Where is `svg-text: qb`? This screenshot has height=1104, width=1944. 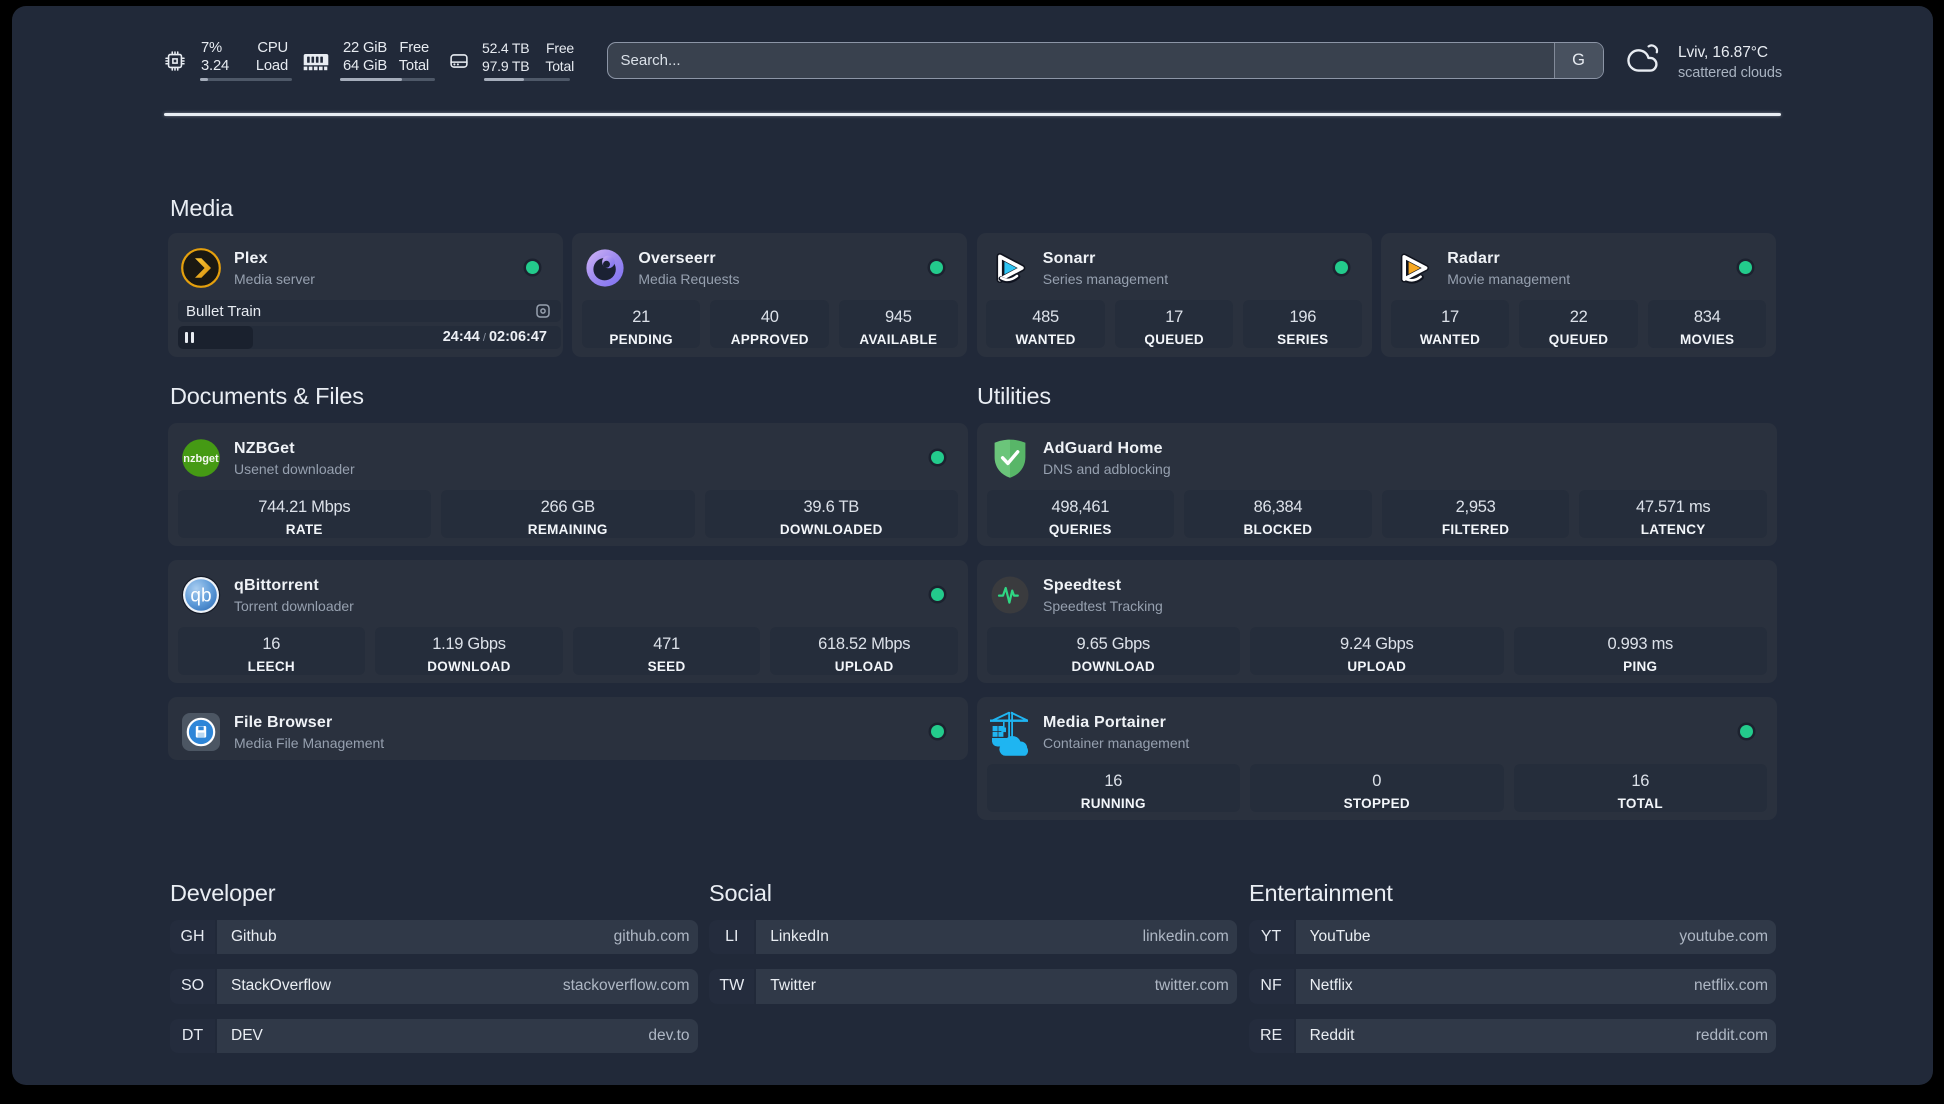 svg-text: qb is located at coordinates (200, 596).